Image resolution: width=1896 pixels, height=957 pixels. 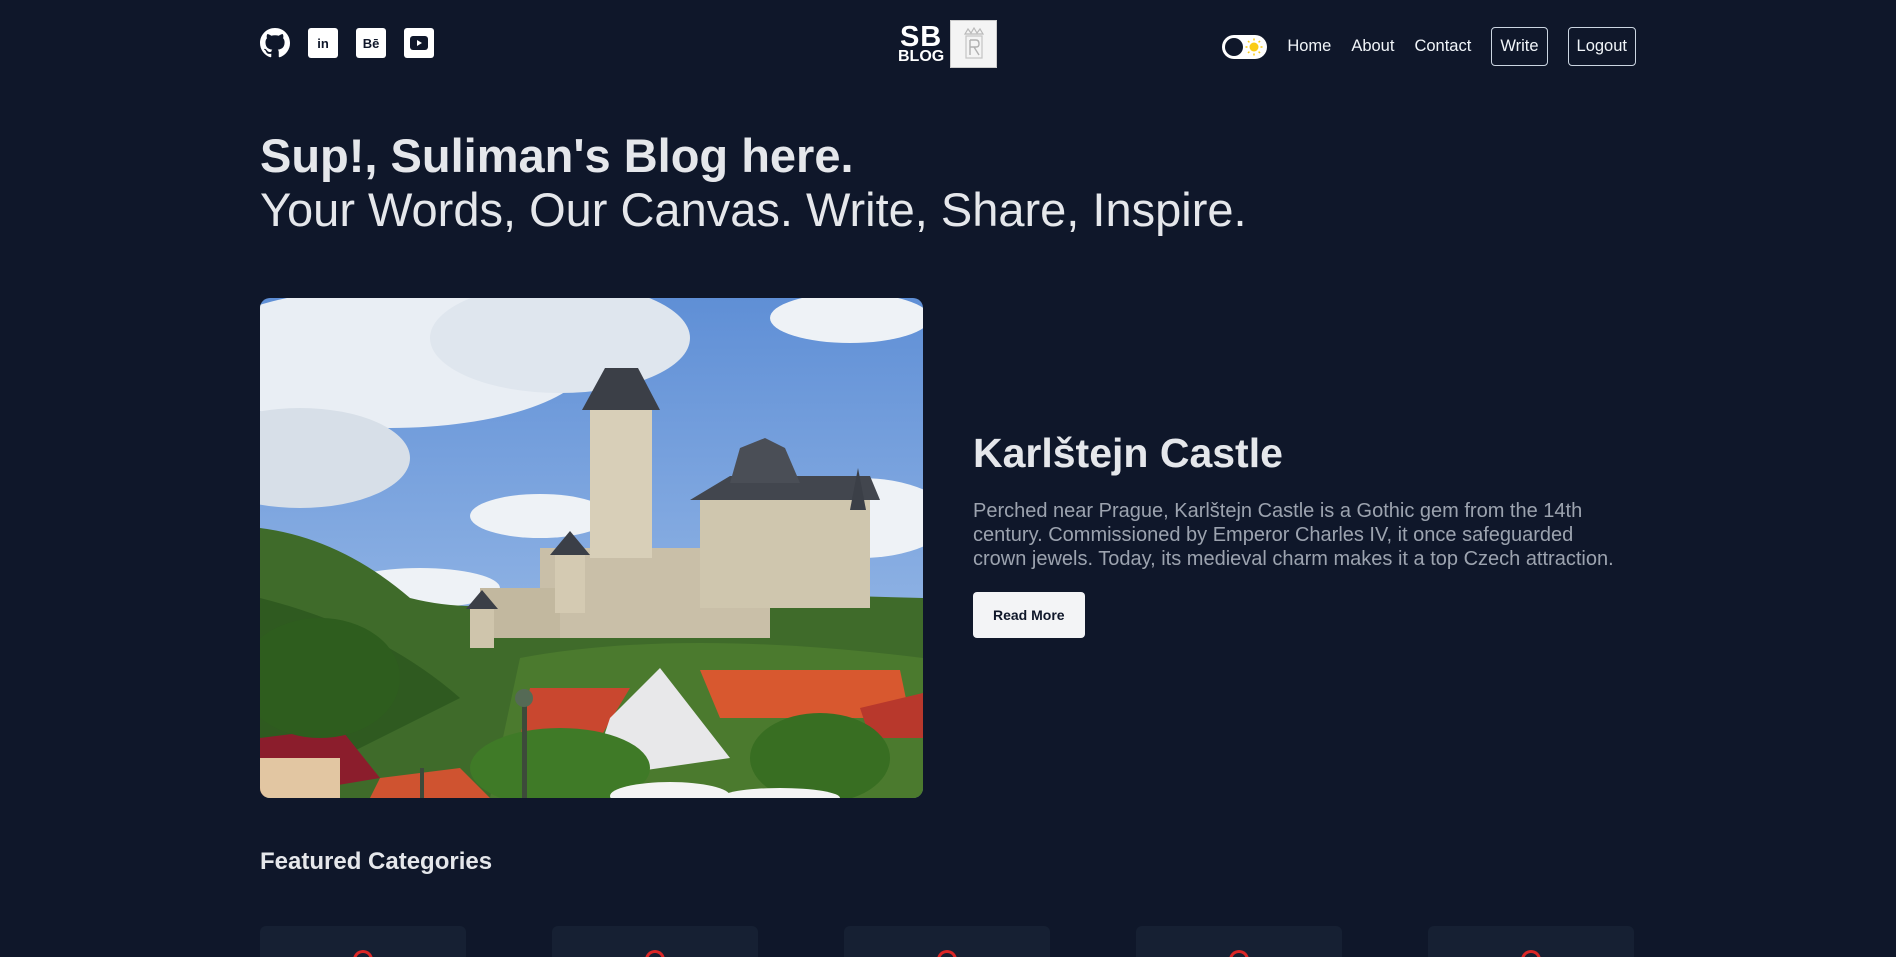 I want to click on crest-icon, so click(x=974, y=44).